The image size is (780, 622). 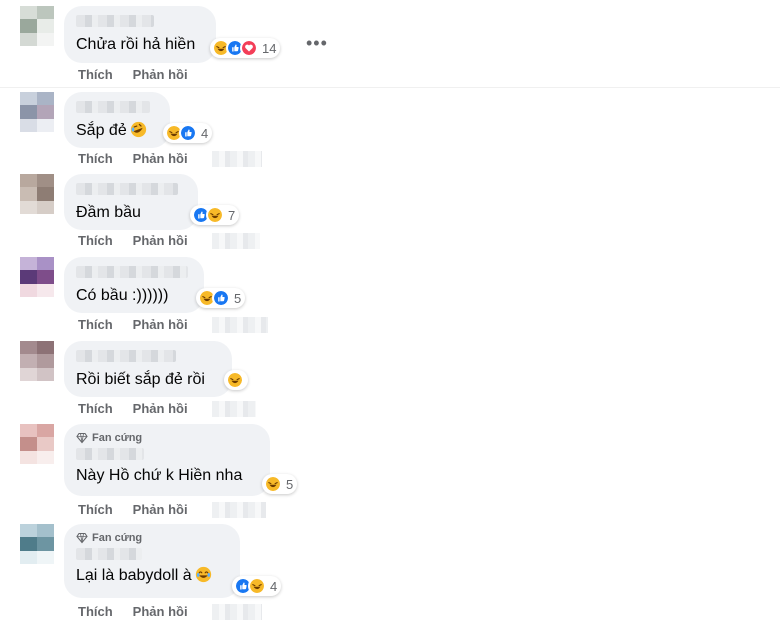 I want to click on reaction-summary: 14, so click(x=245, y=48).